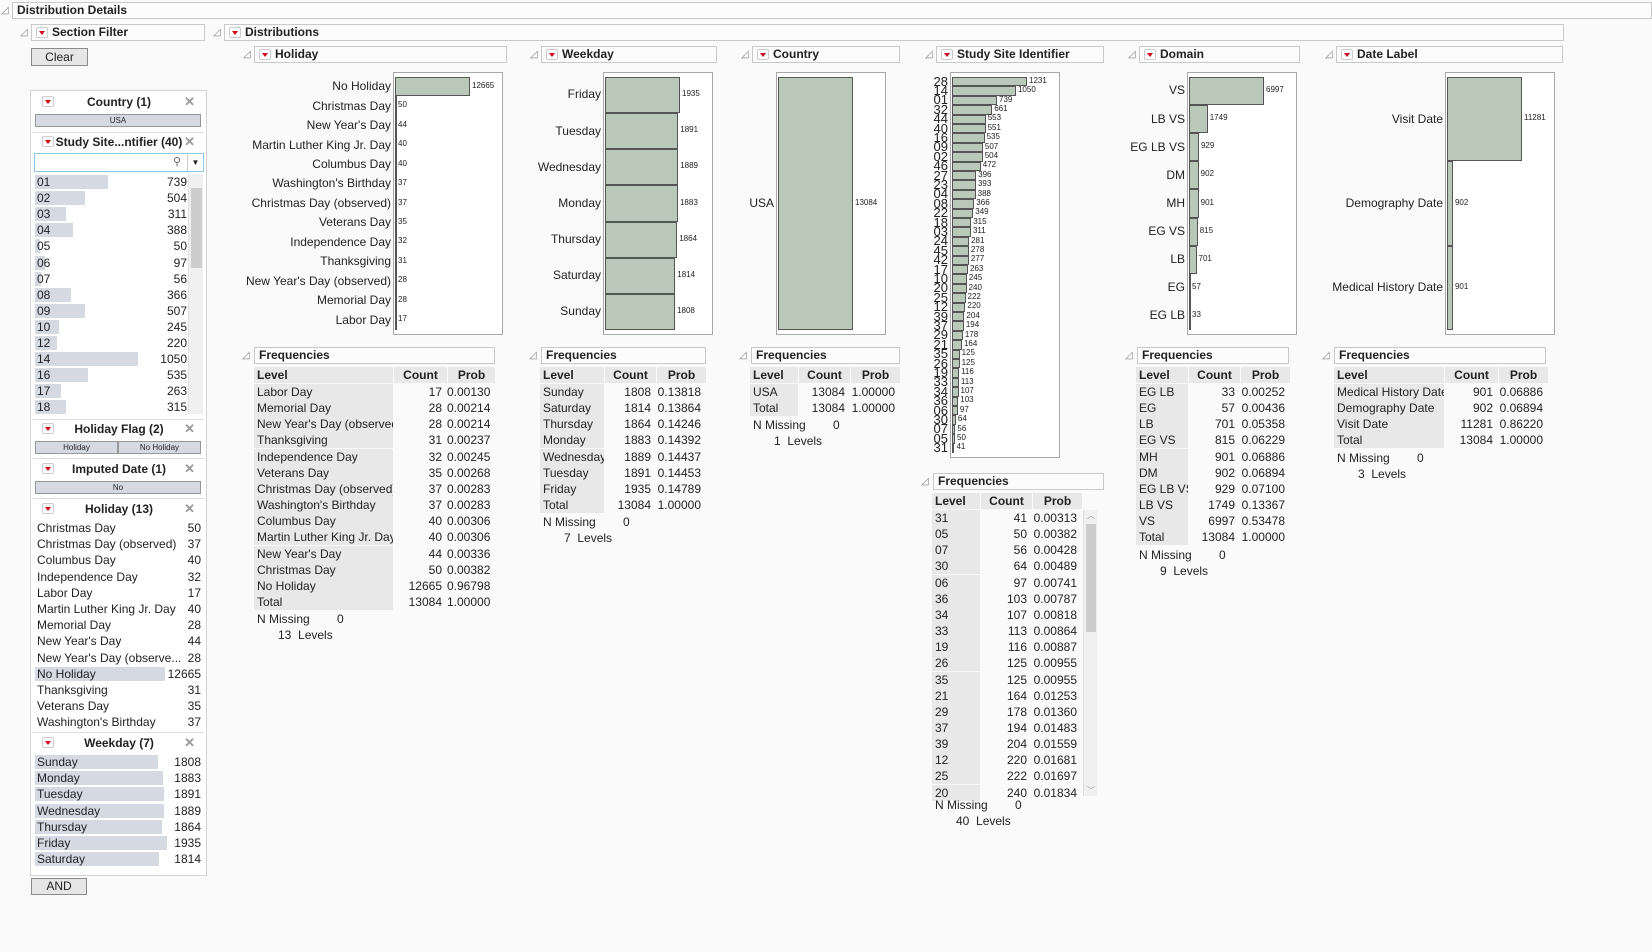 The height and width of the screenshot is (952, 1652). I want to click on filter-button-usa: USA, so click(118, 120).